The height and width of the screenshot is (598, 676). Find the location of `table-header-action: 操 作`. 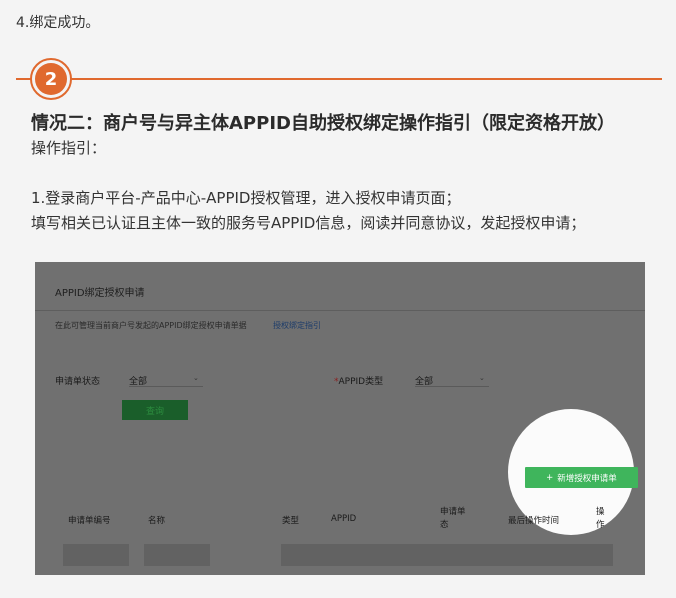

table-header-action: 操 作 is located at coordinates (600, 519).